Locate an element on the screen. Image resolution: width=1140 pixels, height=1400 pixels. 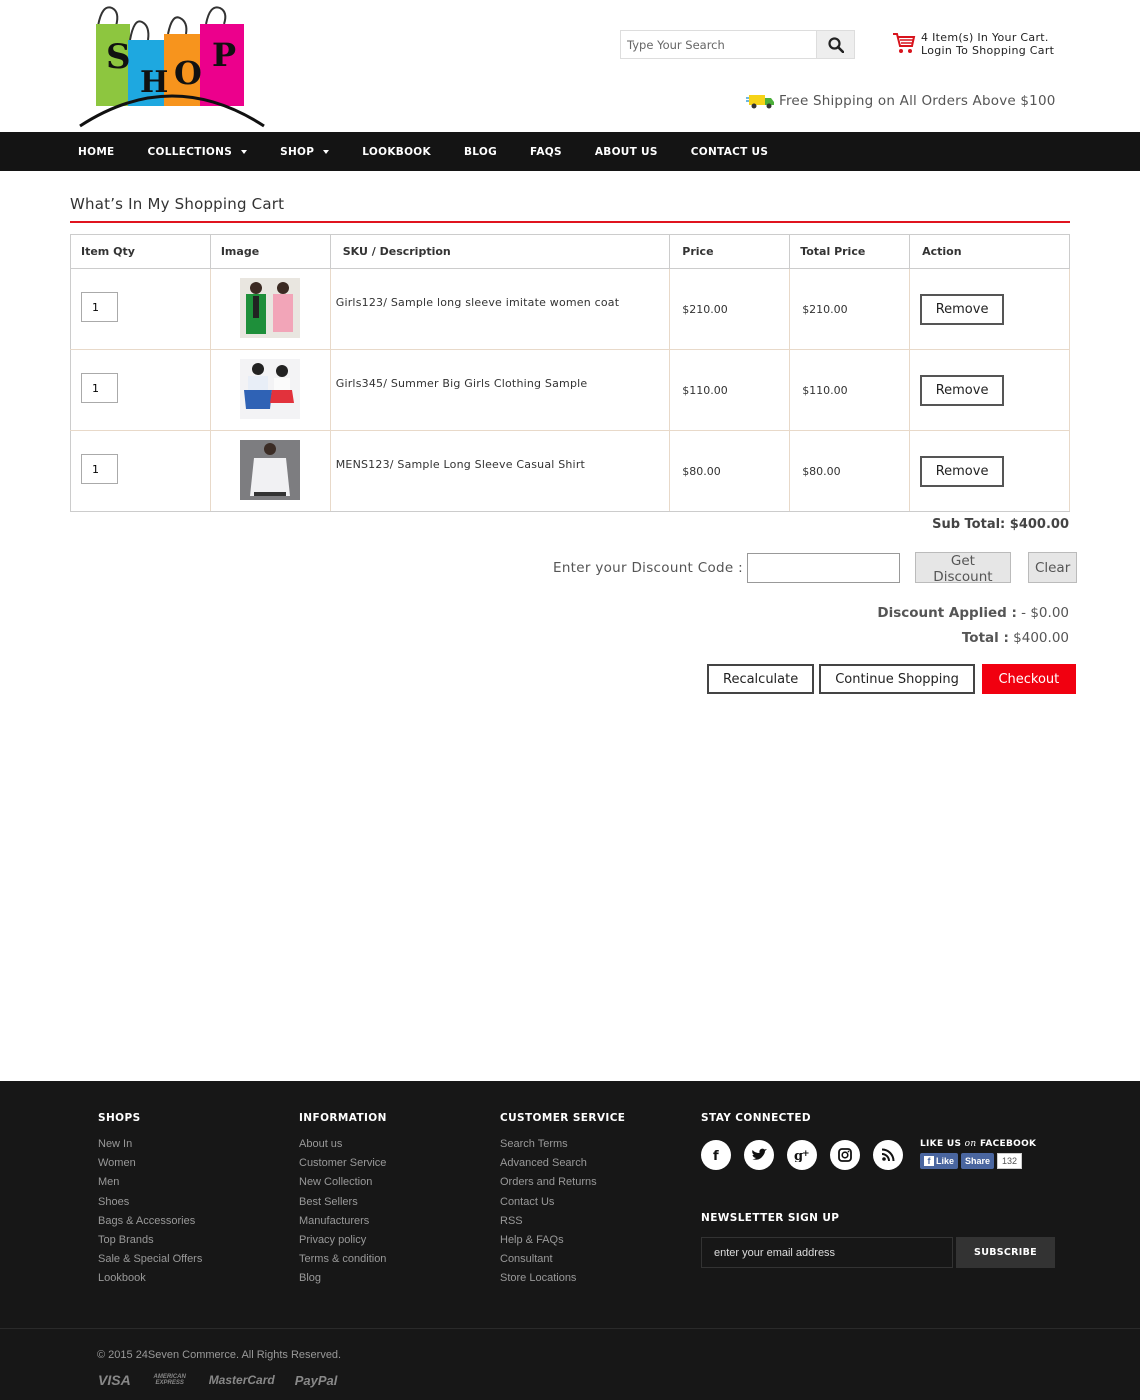
nav-label: LOOKBOOK is located at coordinates (396, 152).